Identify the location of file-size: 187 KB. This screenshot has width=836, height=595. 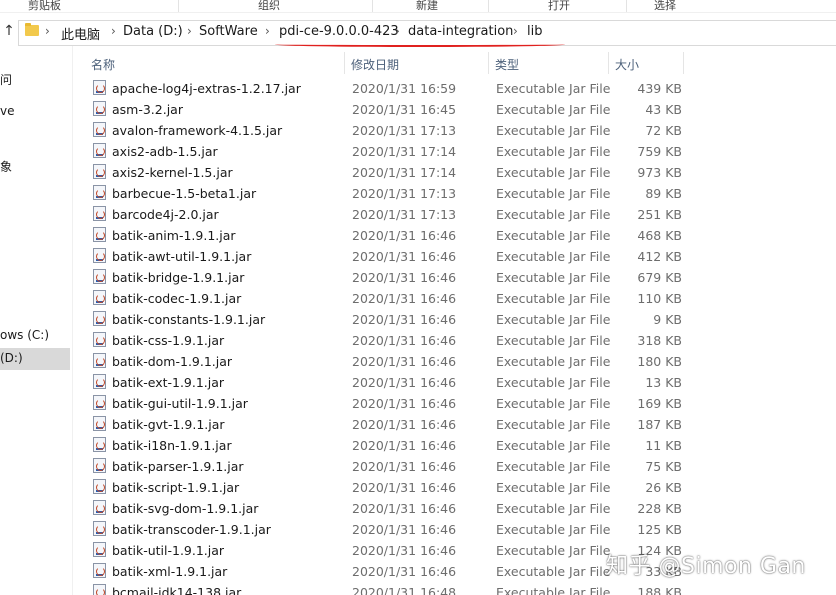
(659, 424).